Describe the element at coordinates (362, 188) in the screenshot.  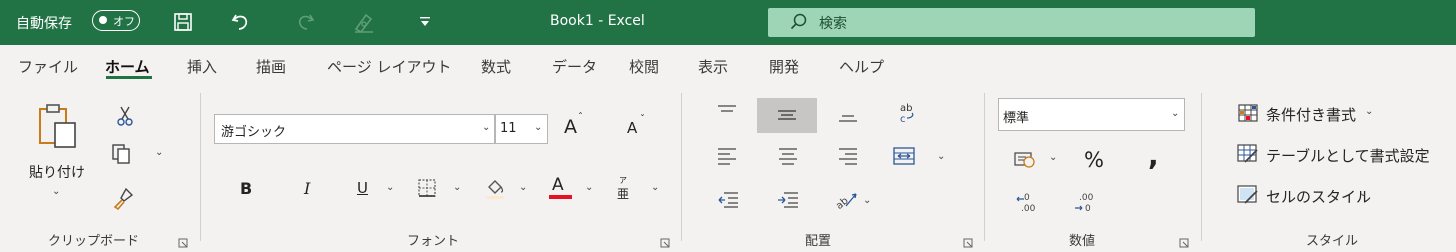
I see `underline-button: U` at that location.